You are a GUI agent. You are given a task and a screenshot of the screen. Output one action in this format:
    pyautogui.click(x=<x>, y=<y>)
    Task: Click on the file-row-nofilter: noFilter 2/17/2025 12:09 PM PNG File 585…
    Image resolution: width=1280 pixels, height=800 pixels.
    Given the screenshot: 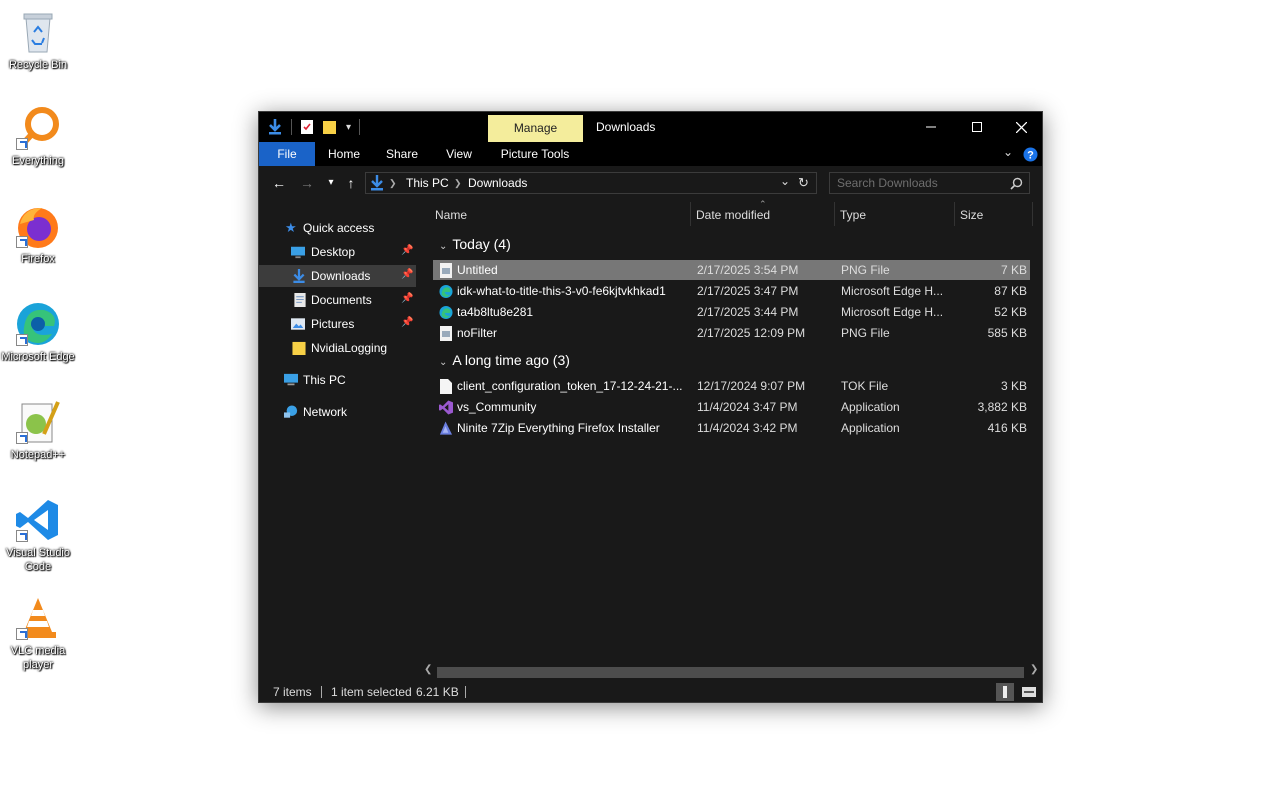 What is the action you would take?
    pyautogui.click(x=731, y=333)
    